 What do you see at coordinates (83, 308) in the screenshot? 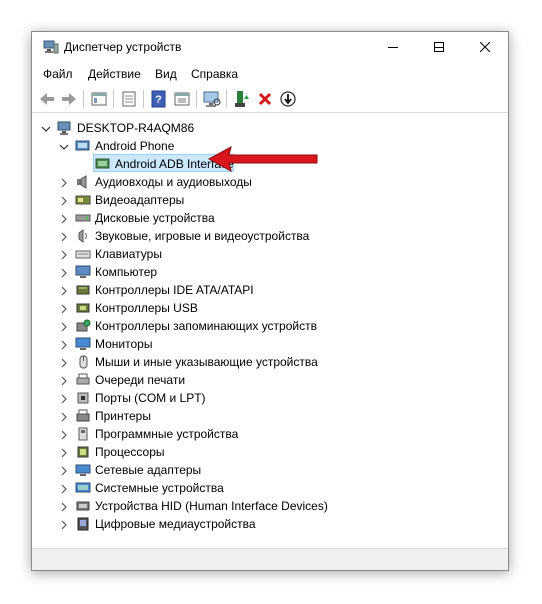
I see `usb-controller-icon` at bounding box center [83, 308].